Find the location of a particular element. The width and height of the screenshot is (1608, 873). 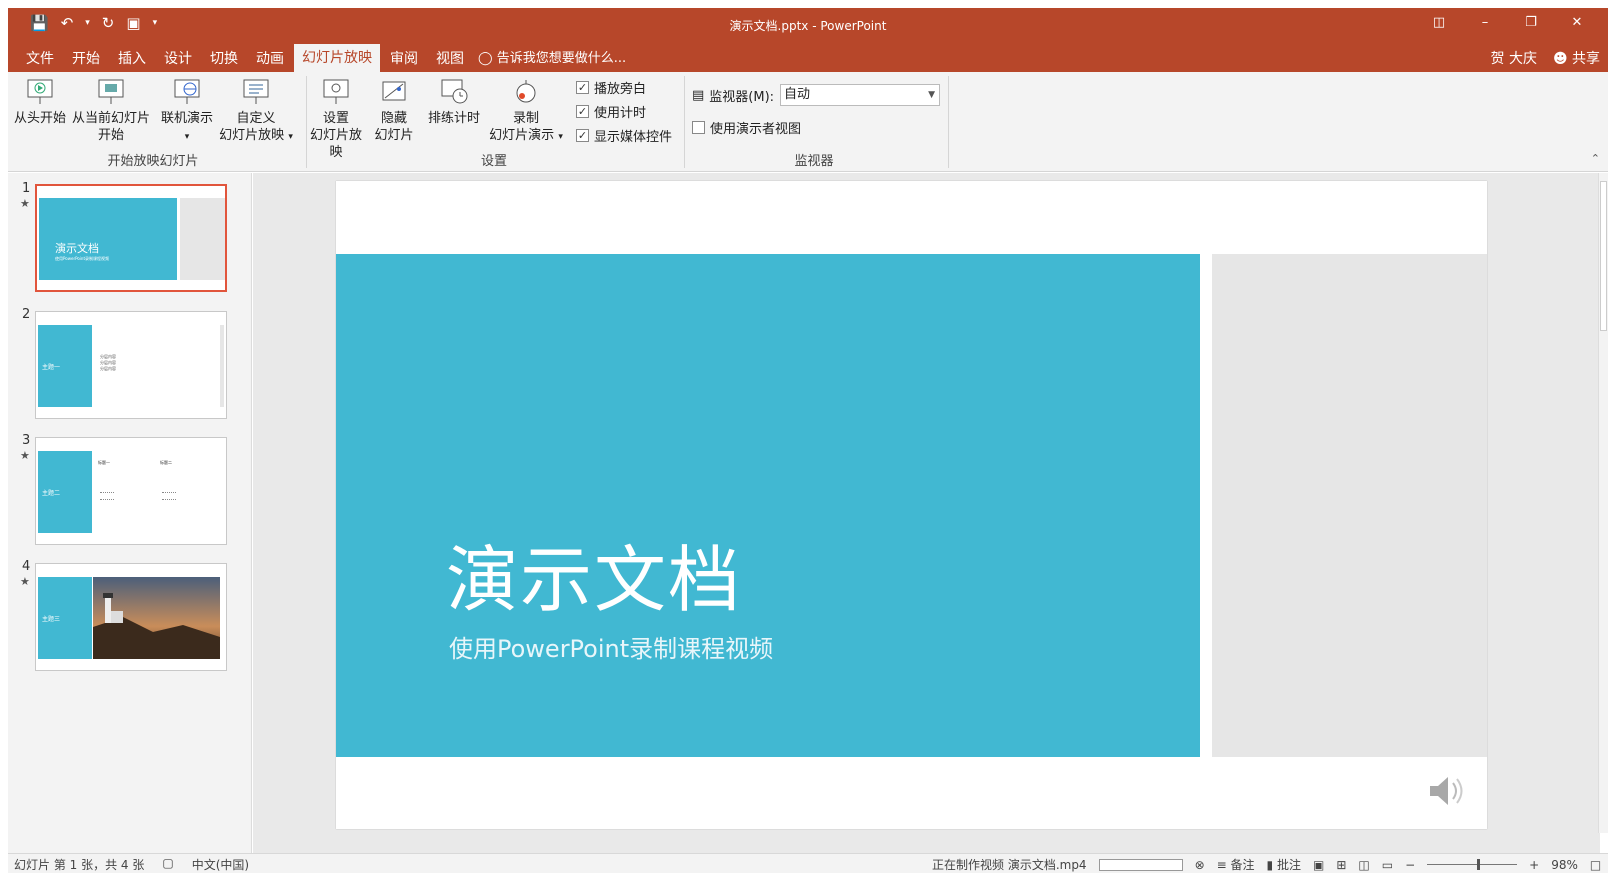

presenter-view-checkbox: 使用演示者视图 is located at coordinates (746, 127).